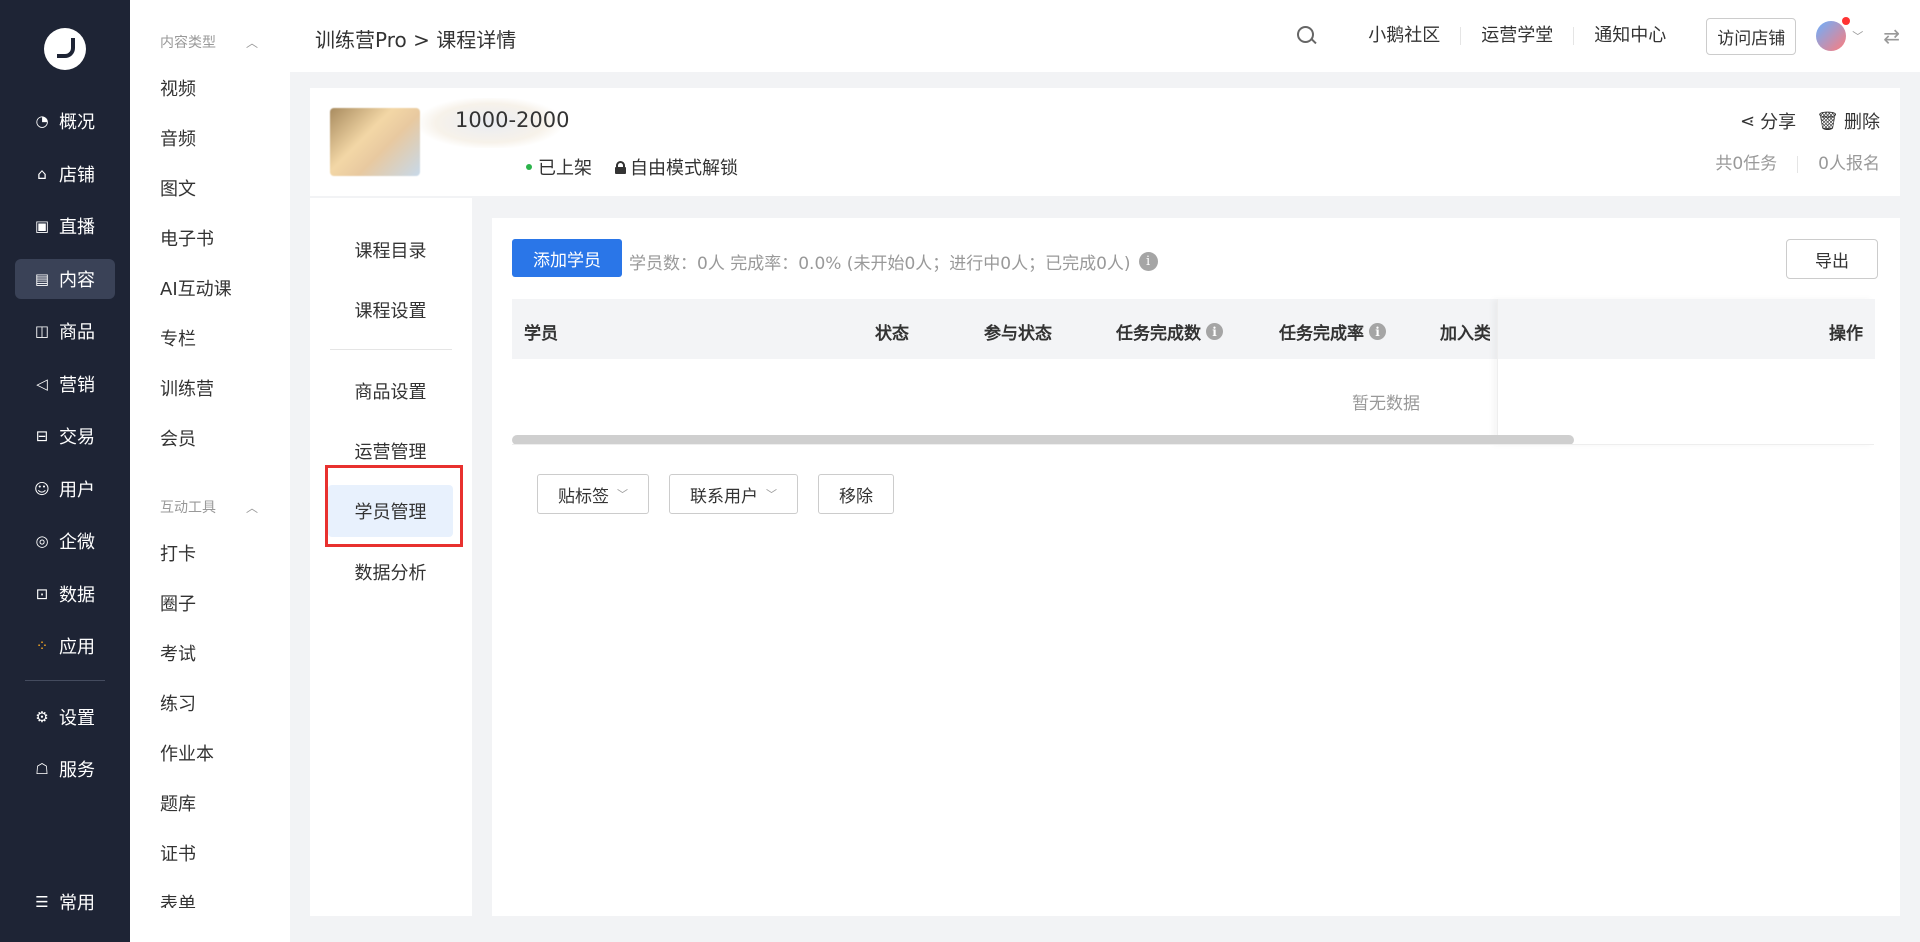 The image size is (1920, 942). Describe the element at coordinates (541, 334) in the screenshot. I see `col-student: 学员` at that location.